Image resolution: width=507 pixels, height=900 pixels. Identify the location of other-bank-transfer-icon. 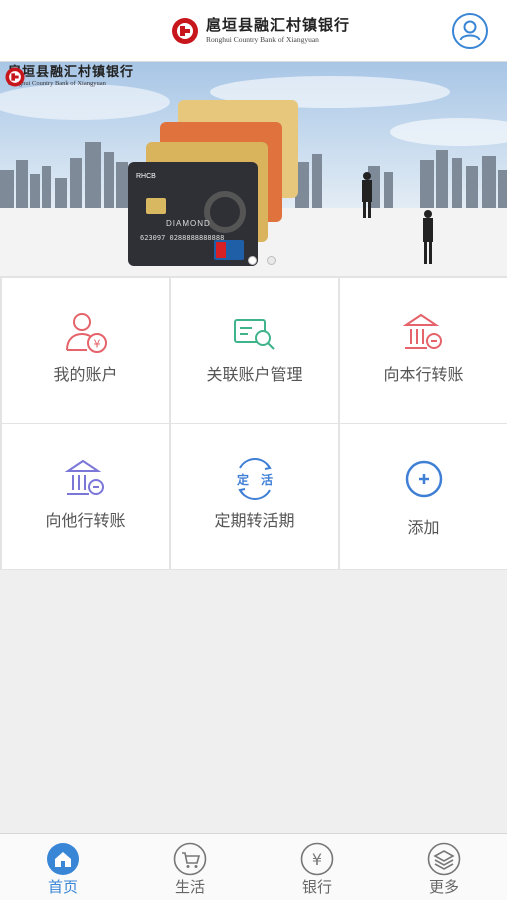
(84, 477).